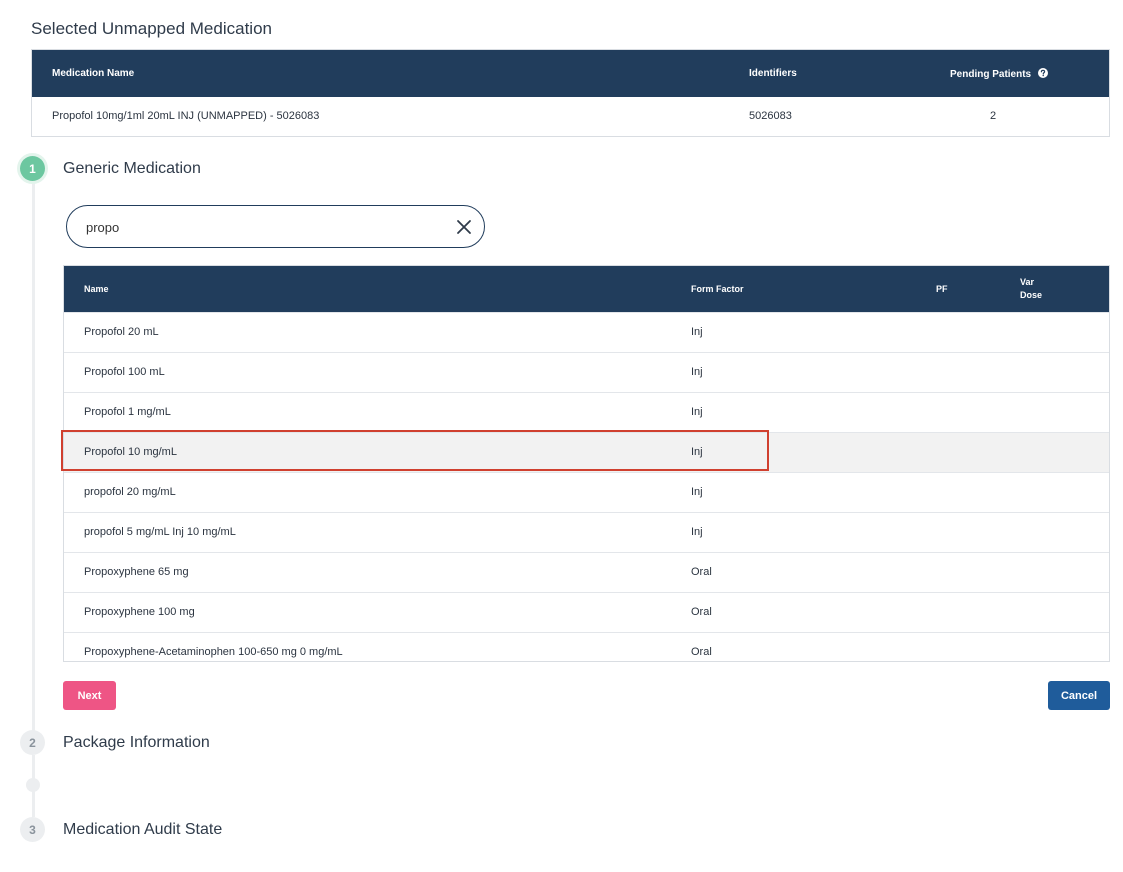 The image size is (1123, 872). I want to click on step-1-indicator: 1, so click(32, 168).